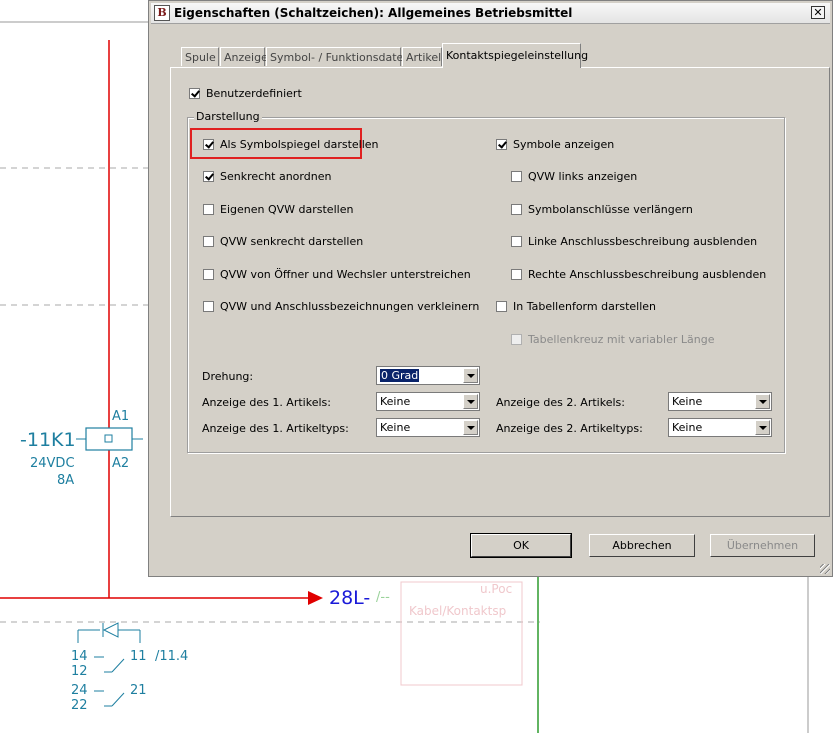  What do you see at coordinates (266, 402) in the screenshot?
I see `anzeige-artikel-1-label: Anzeige des 1. Artikels:` at bounding box center [266, 402].